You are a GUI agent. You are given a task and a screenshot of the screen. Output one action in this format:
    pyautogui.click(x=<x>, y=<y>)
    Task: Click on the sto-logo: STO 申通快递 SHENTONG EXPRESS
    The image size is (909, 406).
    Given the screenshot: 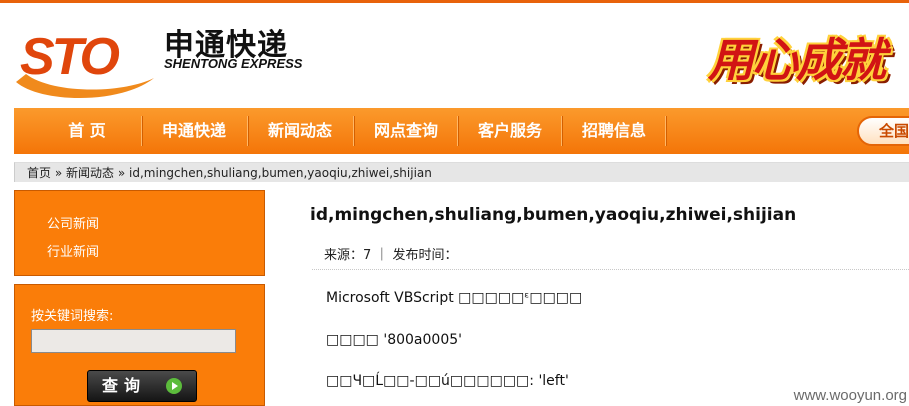 What is the action you would take?
    pyautogui.click(x=167, y=56)
    